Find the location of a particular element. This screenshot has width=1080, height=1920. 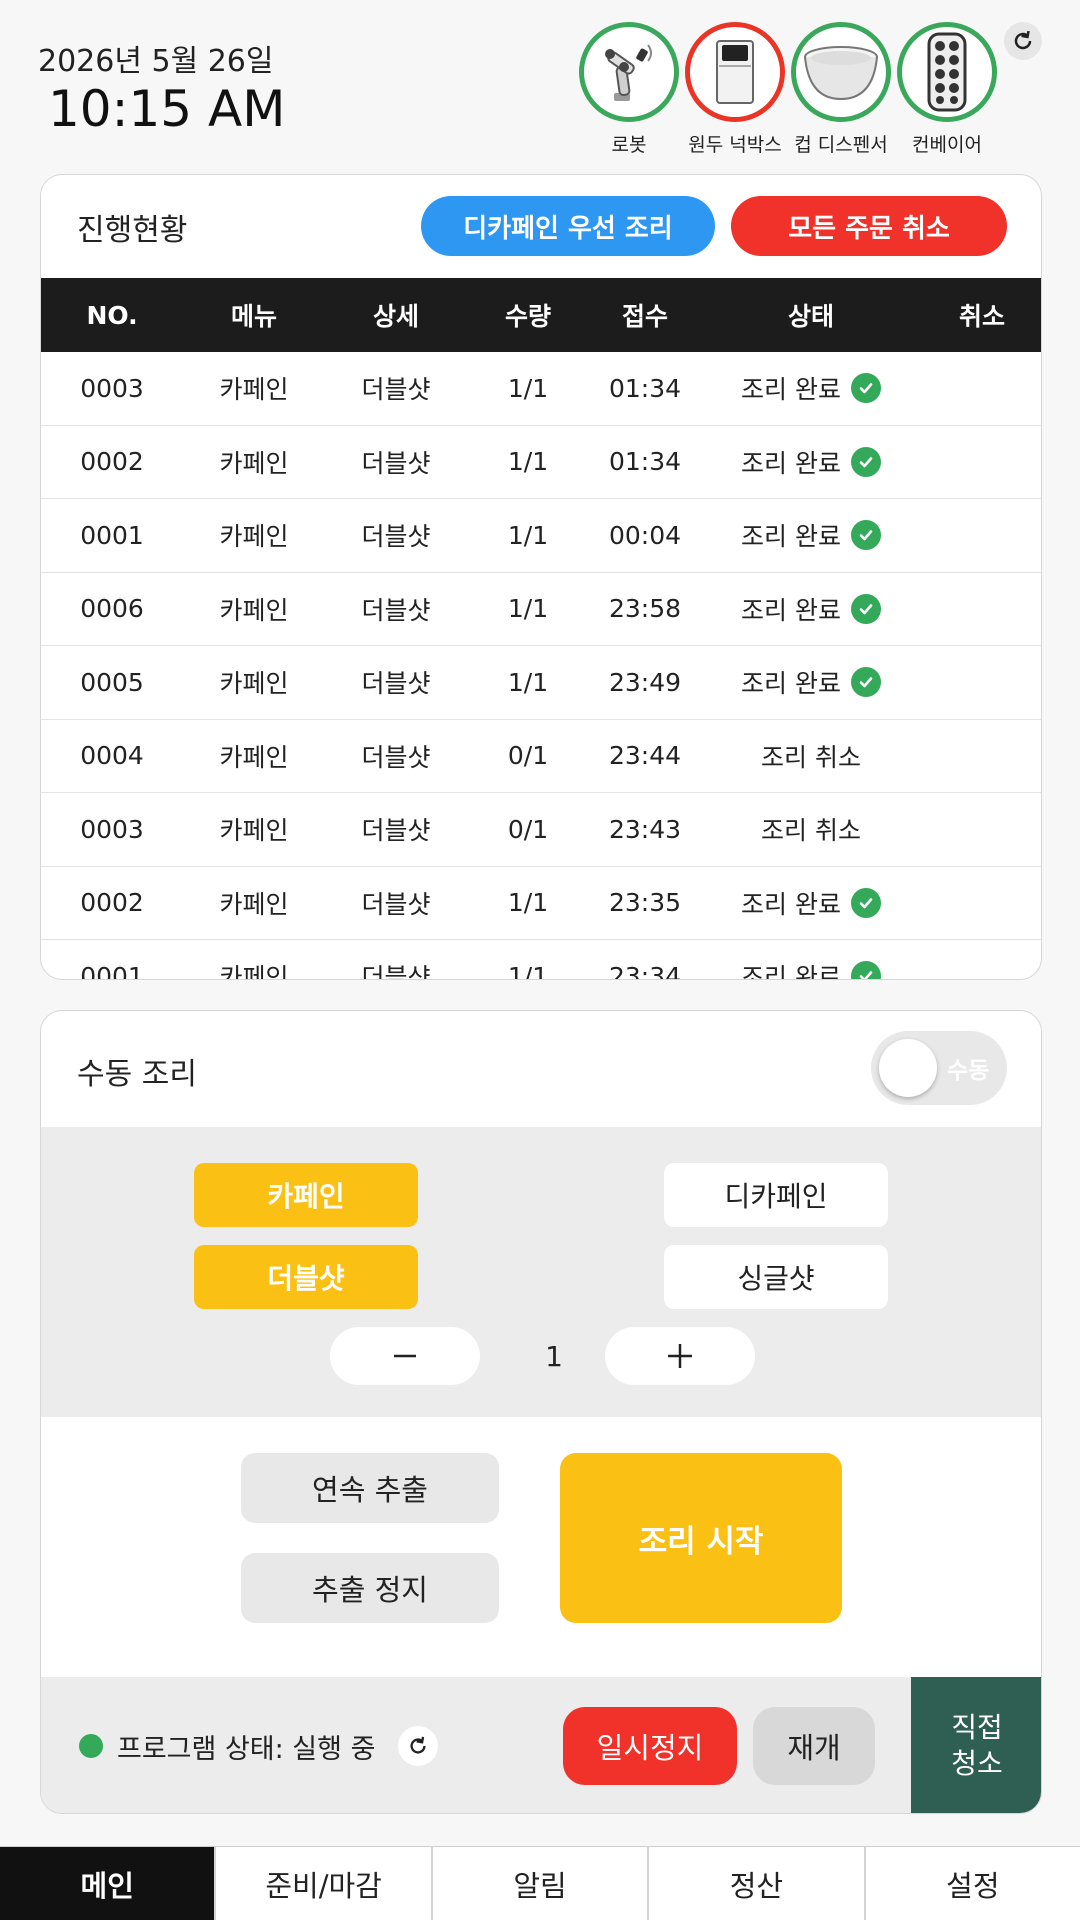

nav-item-1: 준비/마감 is located at coordinates (322, 1883).